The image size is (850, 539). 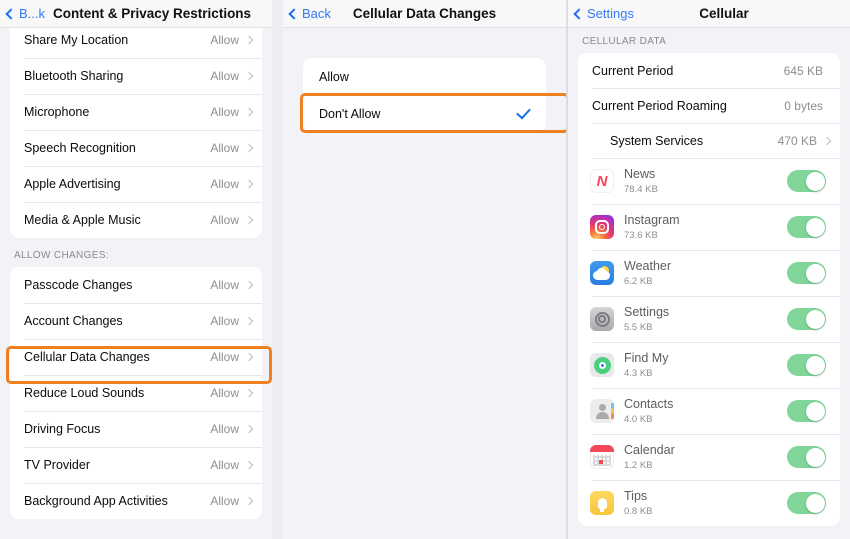 I want to click on mid-page-title: Cellular Data Changes, so click(x=424, y=13).